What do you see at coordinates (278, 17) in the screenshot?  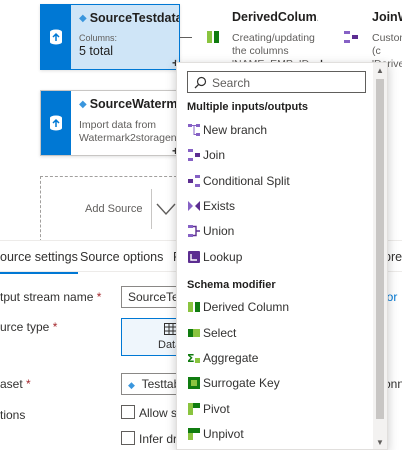 I see `derived-node-title: DerivedColumn` at bounding box center [278, 17].